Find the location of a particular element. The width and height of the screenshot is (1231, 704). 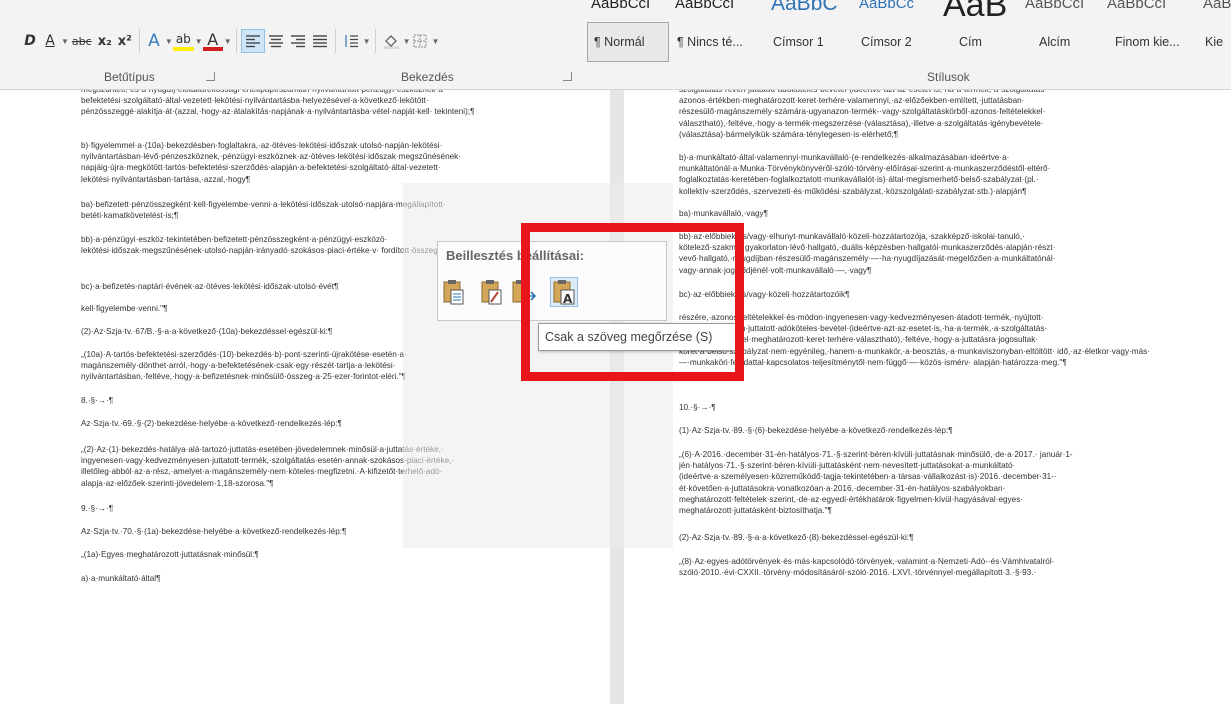

align-left-button is located at coordinates (252, 41).